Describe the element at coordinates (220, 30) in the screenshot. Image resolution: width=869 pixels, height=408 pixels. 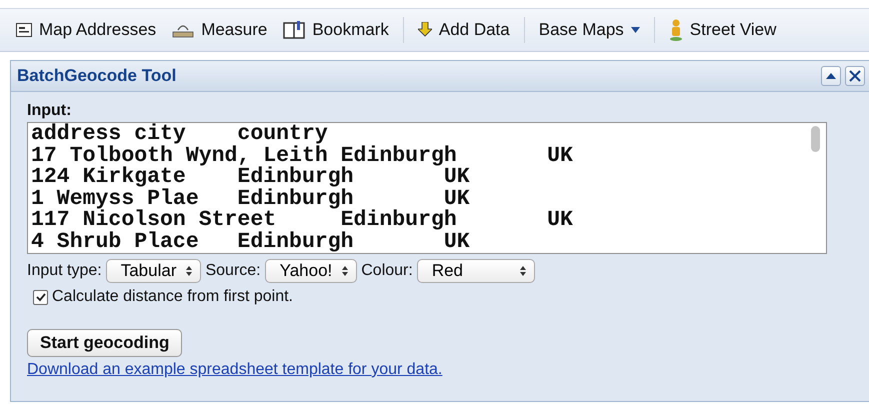
I see `toolbar-button: Measure` at that location.